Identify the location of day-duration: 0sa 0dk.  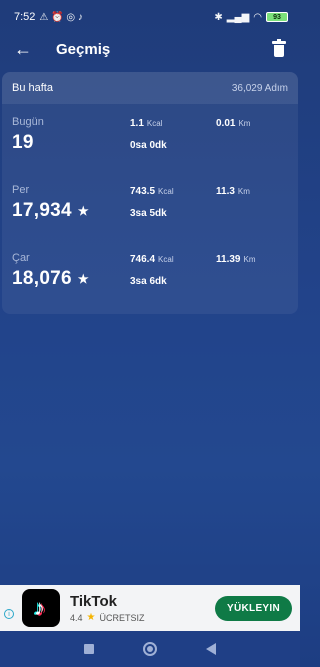
(148, 145).